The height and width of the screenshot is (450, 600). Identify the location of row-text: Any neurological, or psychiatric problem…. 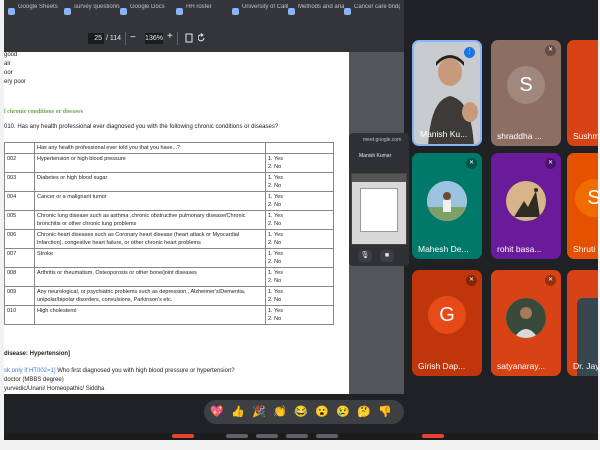
(150, 296).